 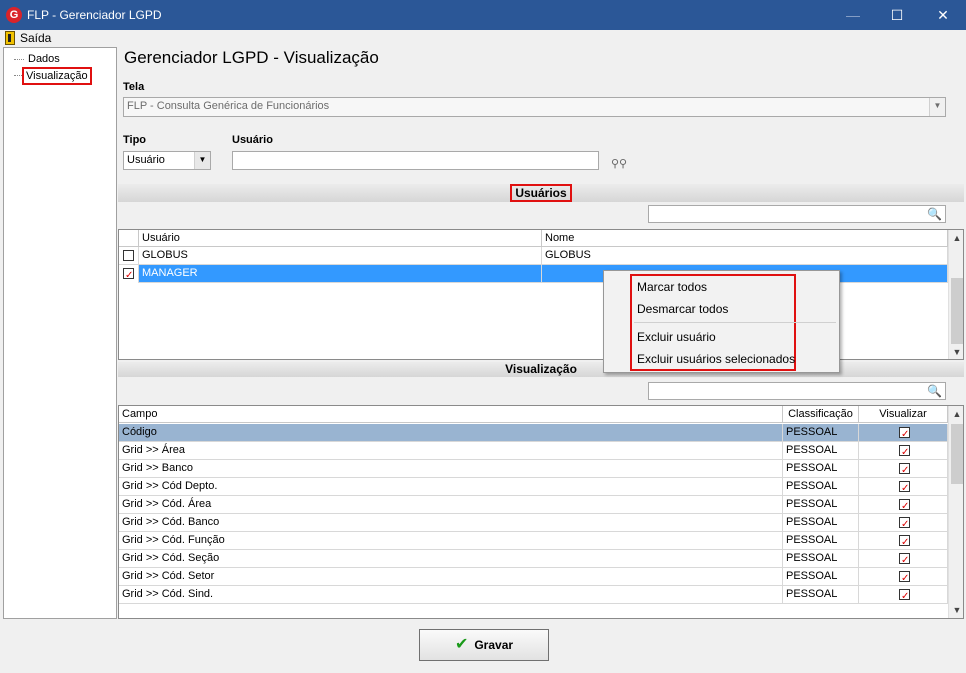 What do you see at coordinates (415, 160) in the screenshot?
I see `usuario-input` at bounding box center [415, 160].